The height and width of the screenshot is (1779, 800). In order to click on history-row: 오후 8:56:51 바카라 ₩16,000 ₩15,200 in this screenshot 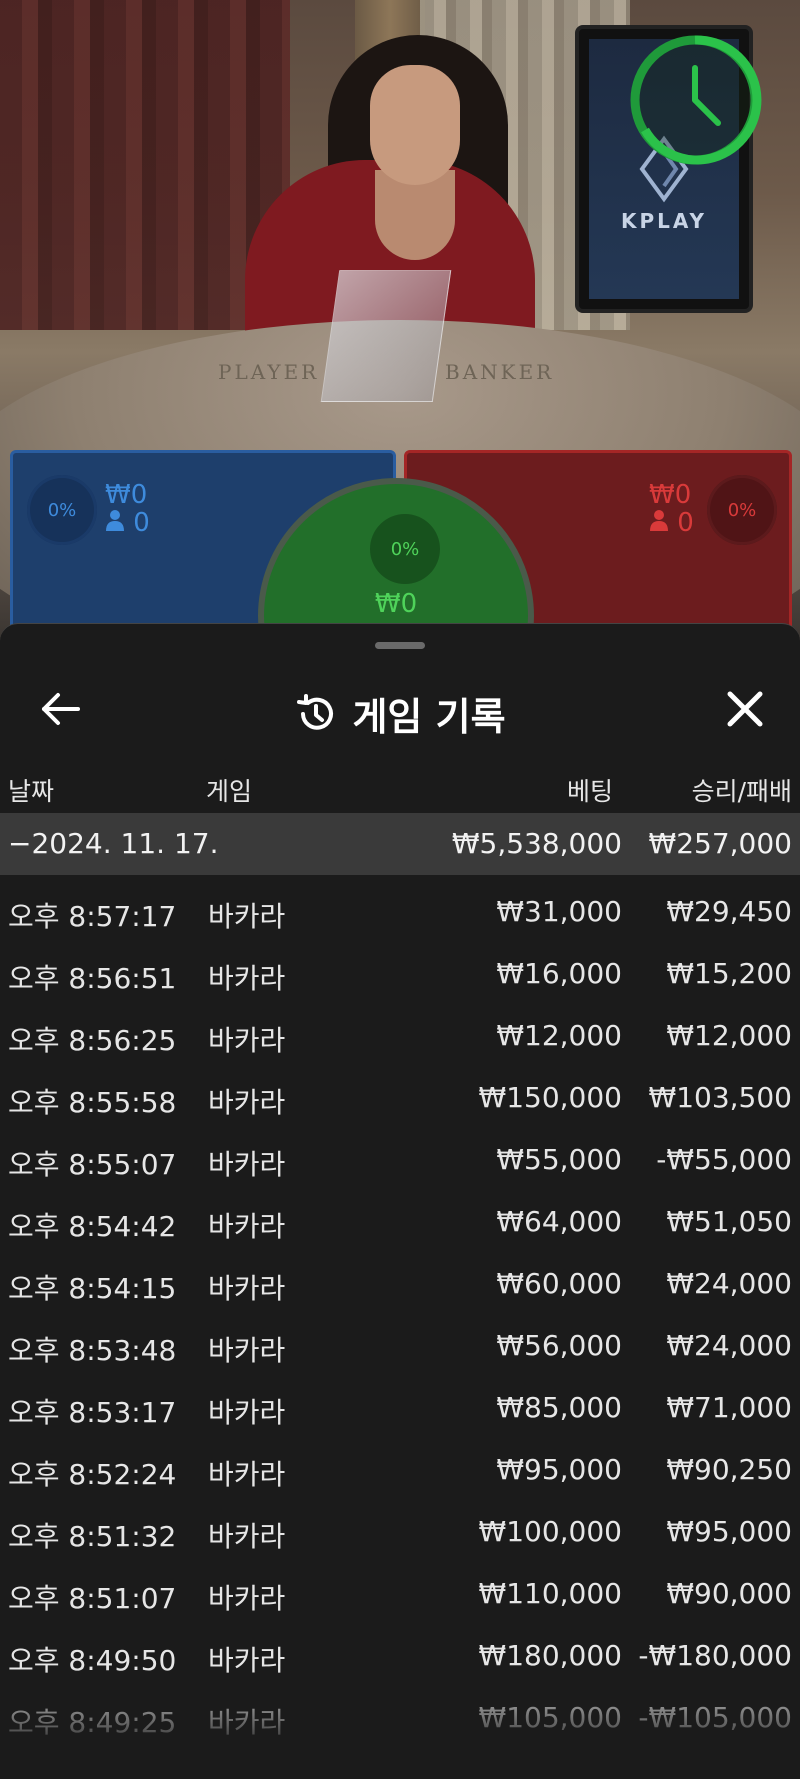, I will do `click(400, 968)`.